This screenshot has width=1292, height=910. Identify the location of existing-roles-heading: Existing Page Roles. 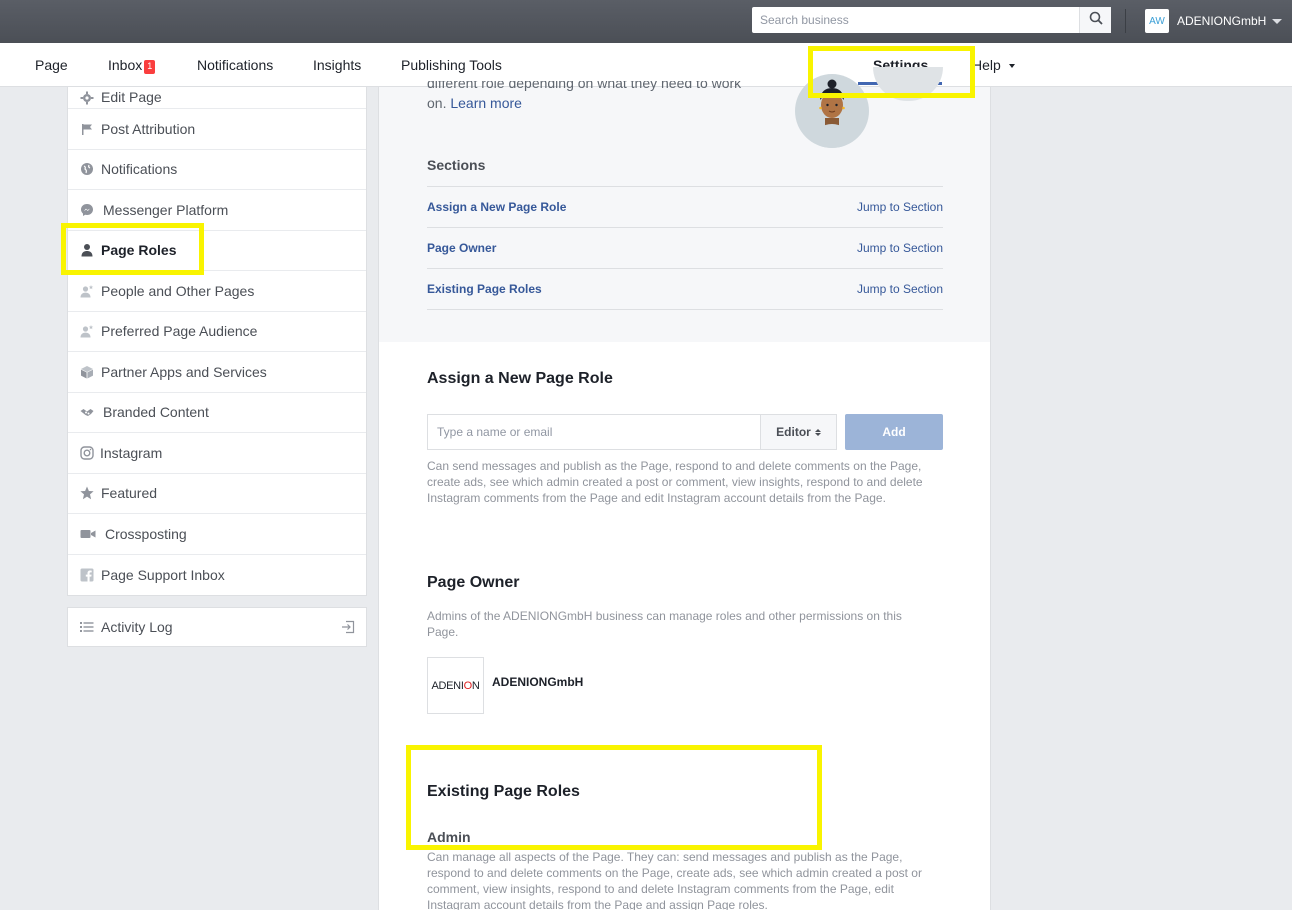
(503, 791).